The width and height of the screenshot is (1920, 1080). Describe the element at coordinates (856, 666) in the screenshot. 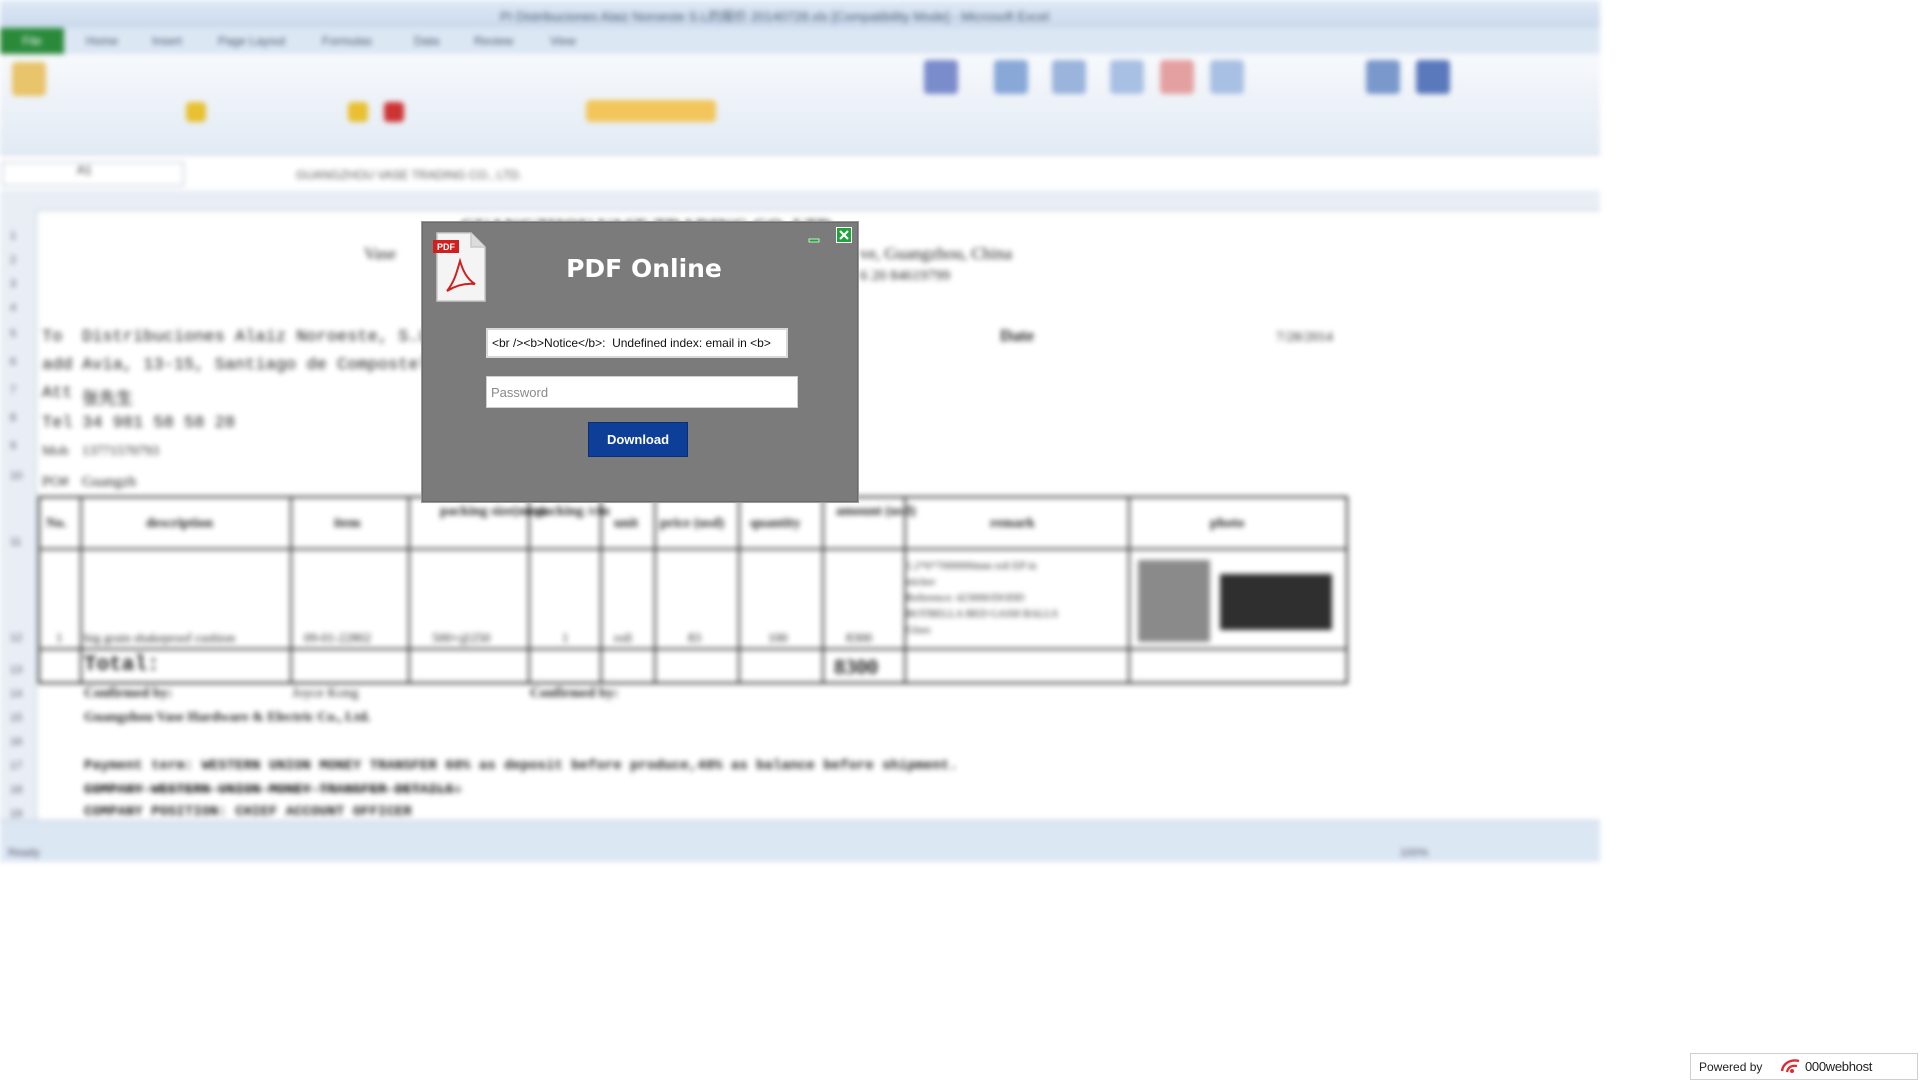

I see `total-value: 8300` at that location.